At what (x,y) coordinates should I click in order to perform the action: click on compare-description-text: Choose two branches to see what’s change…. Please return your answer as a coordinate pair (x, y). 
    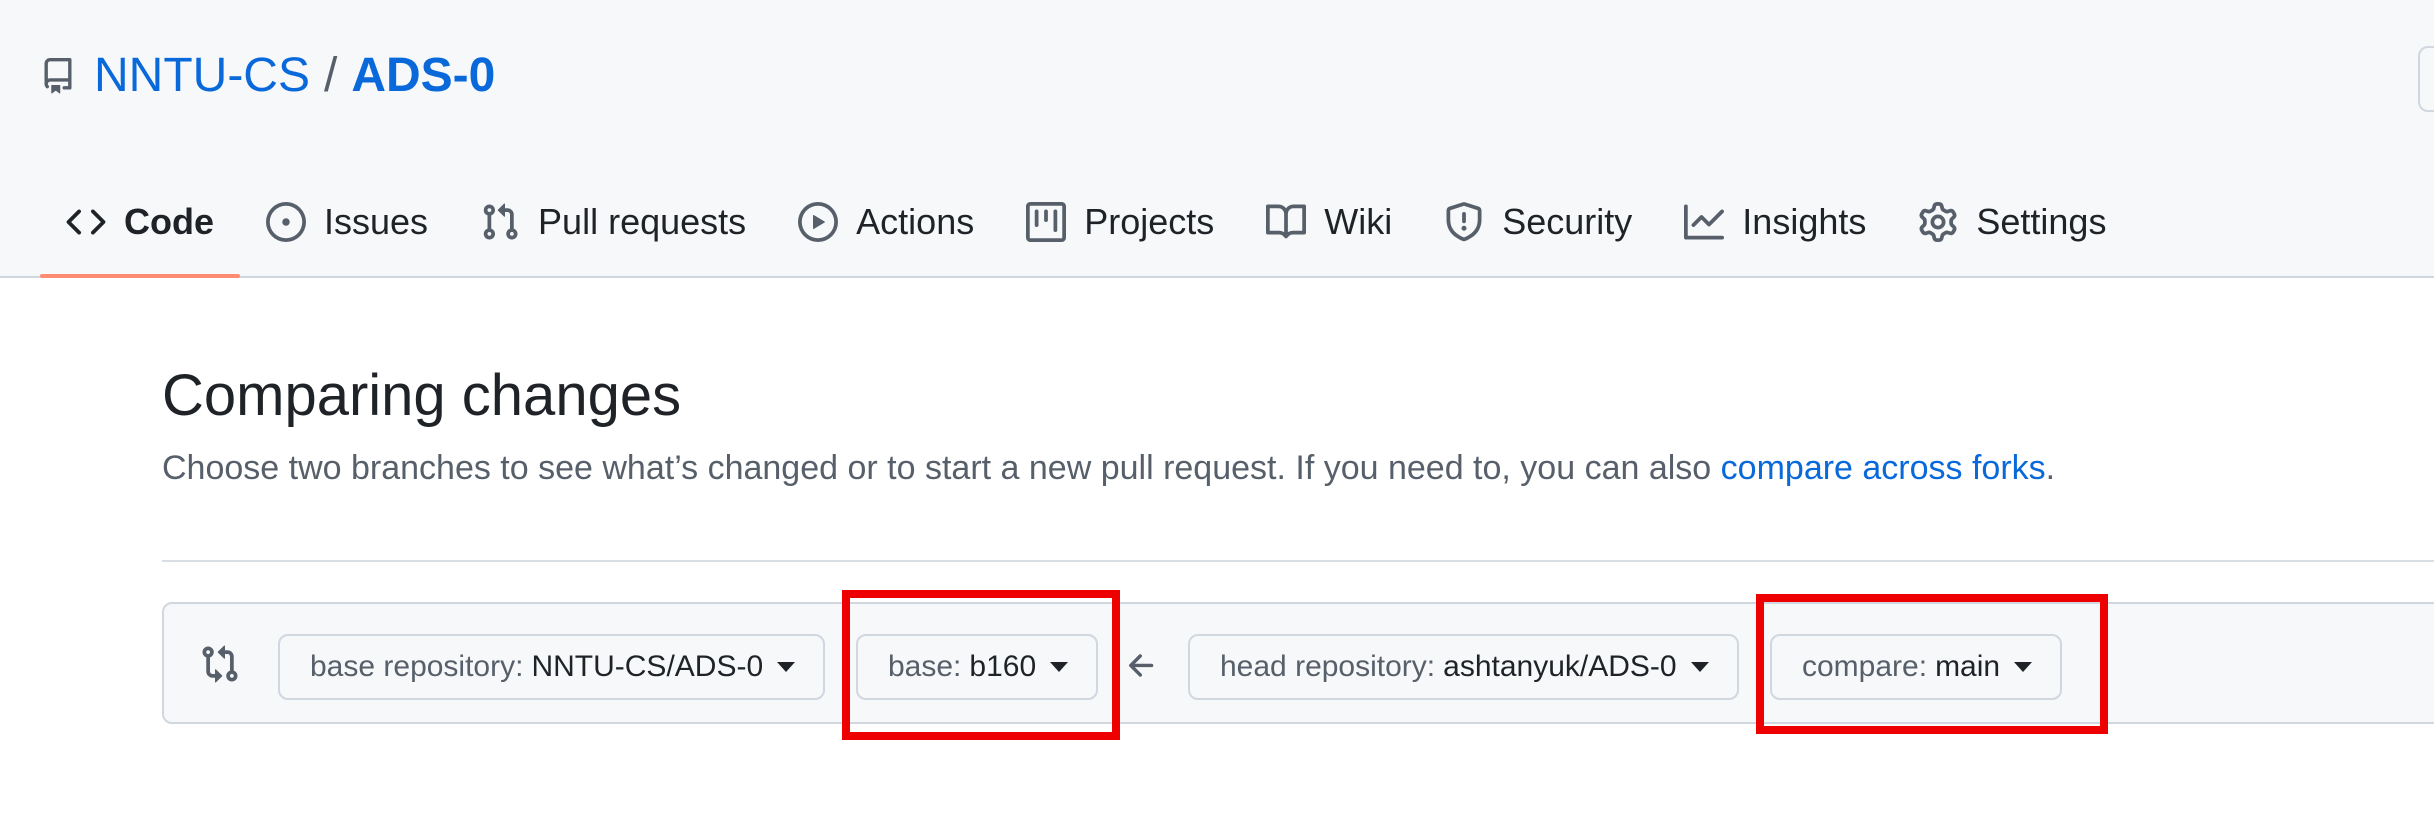
    Looking at the image, I should click on (937, 468).